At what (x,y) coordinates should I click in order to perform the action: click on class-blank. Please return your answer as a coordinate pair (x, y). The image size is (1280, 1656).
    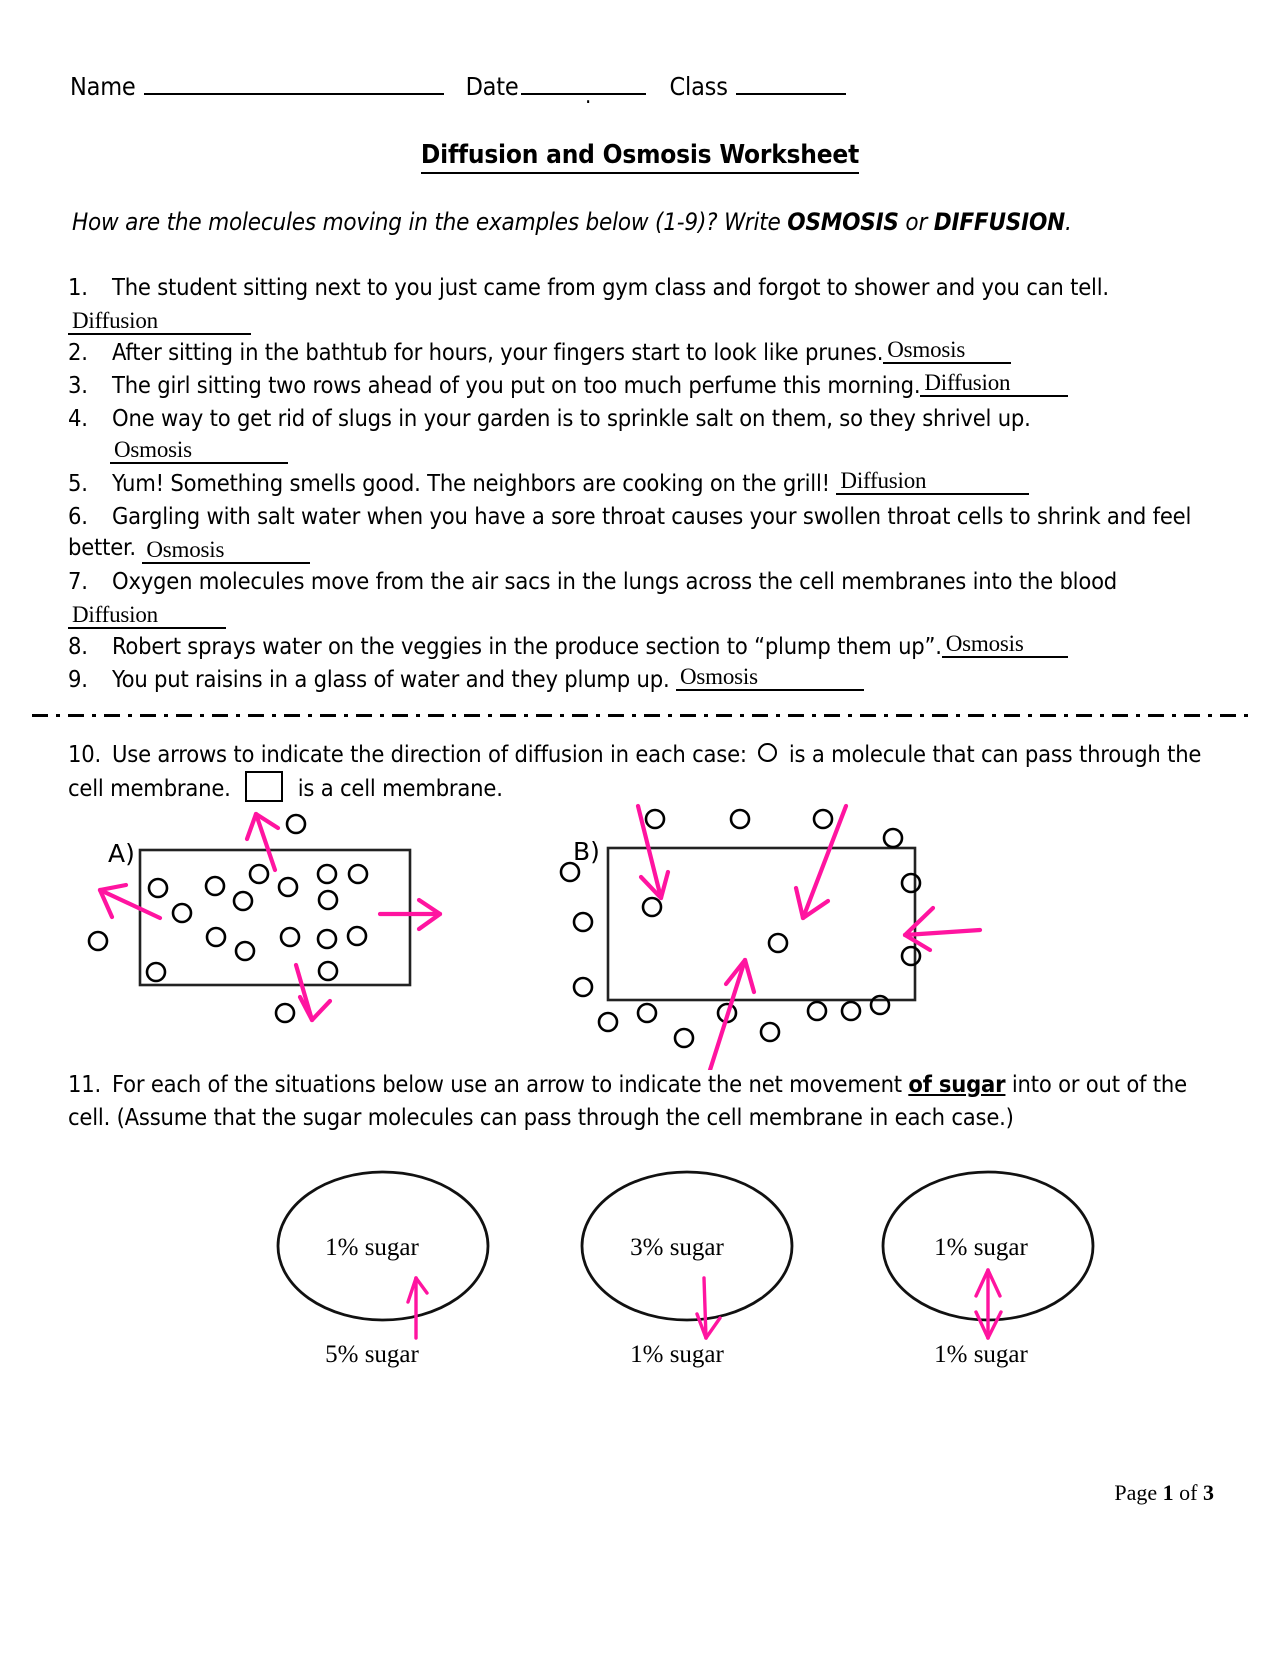
    Looking at the image, I should click on (790, 93).